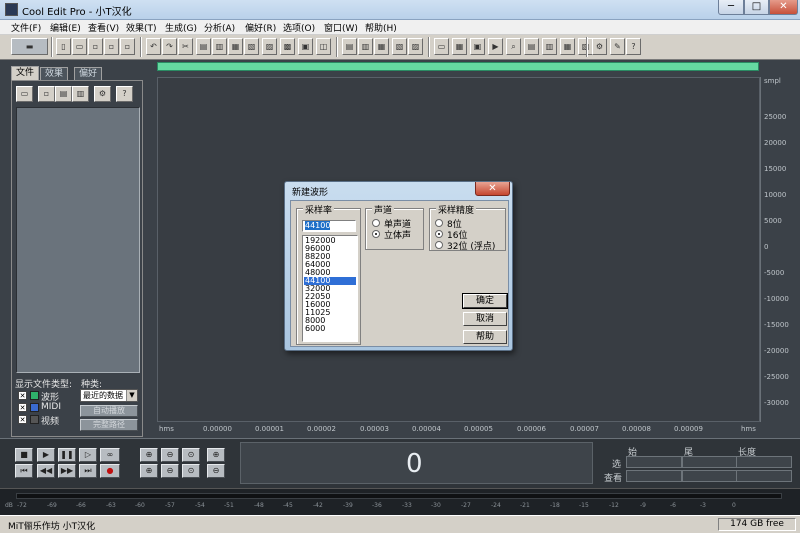 This screenshot has width=800, height=533. What do you see at coordinates (111, 46) in the screenshot?
I see `save-as-icon: ▫` at bounding box center [111, 46].